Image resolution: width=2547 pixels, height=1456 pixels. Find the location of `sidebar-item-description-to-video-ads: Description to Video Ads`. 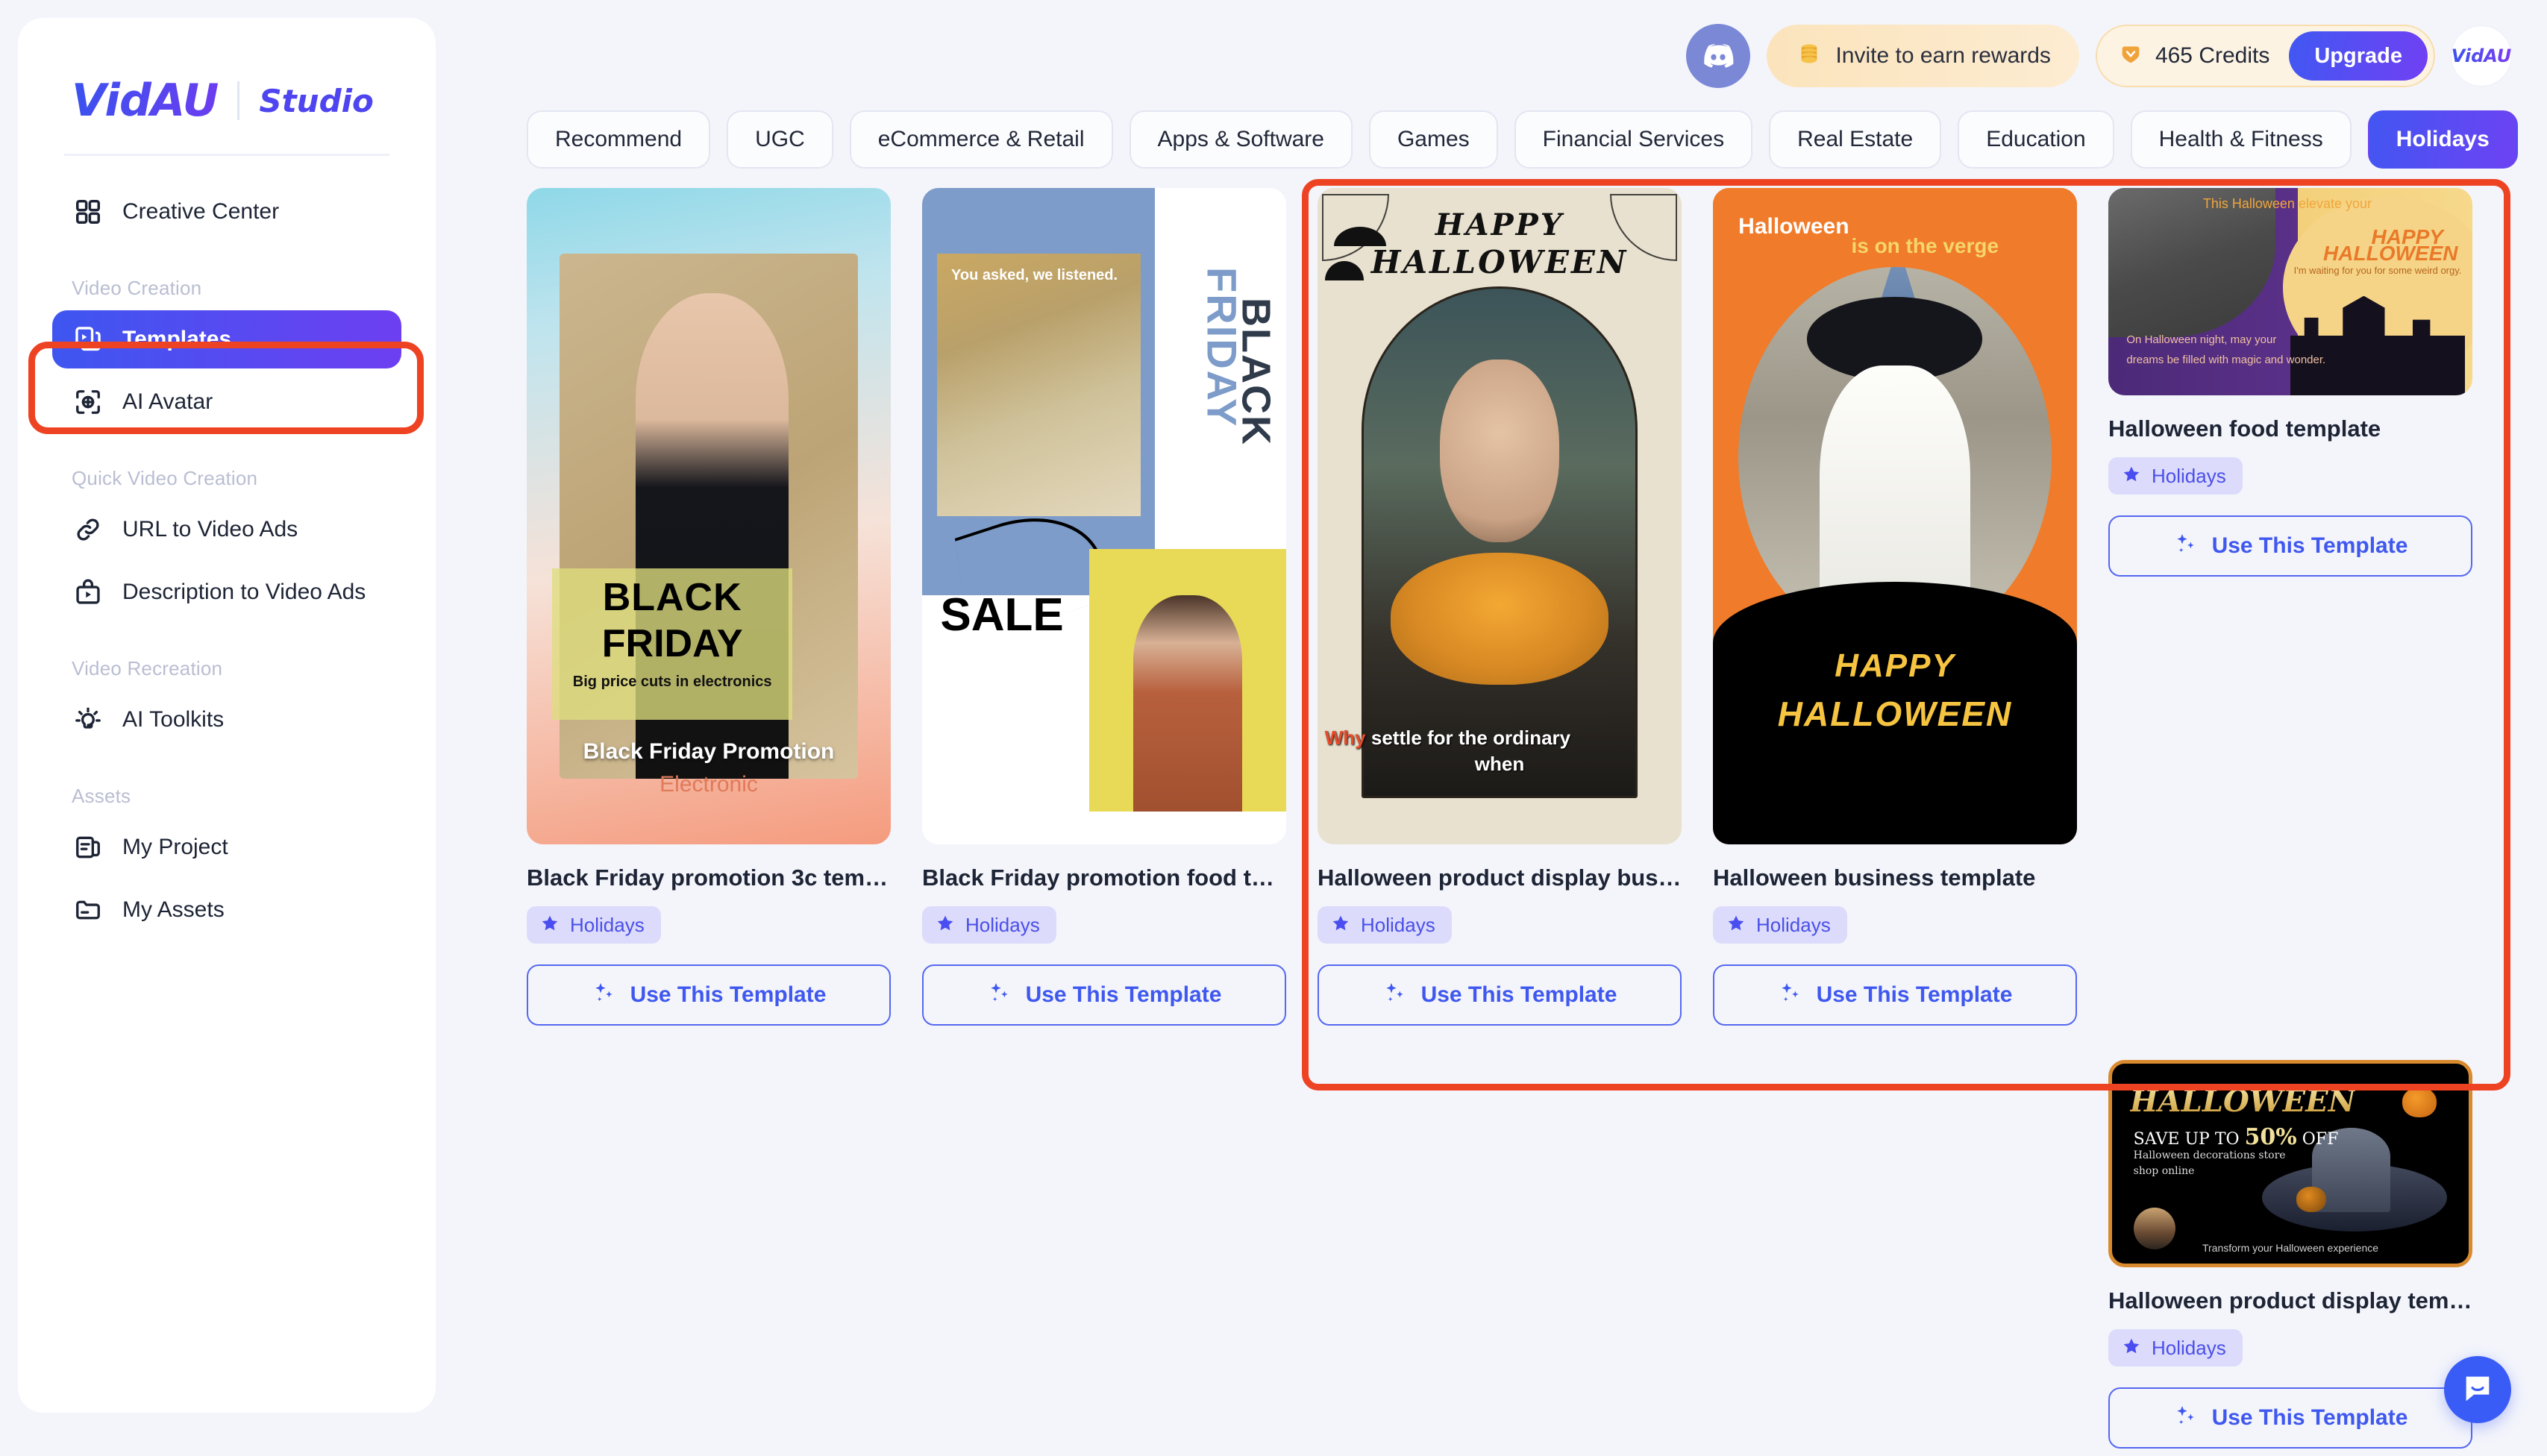

sidebar-item-description-to-video-ads: Description to Video Ads is located at coordinates (226, 592).